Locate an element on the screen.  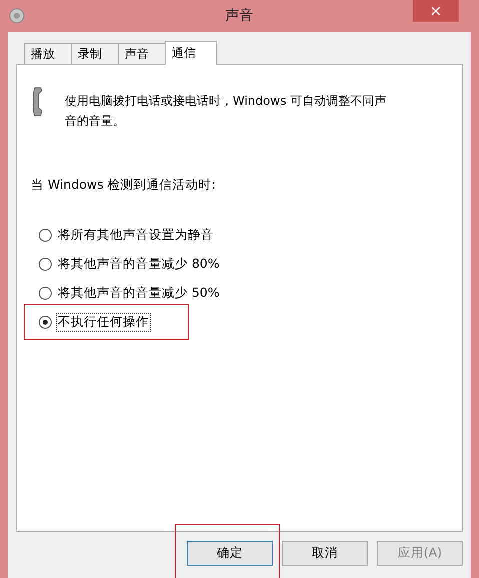
dialog-button: 确定 is located at coordinates (230, 553).